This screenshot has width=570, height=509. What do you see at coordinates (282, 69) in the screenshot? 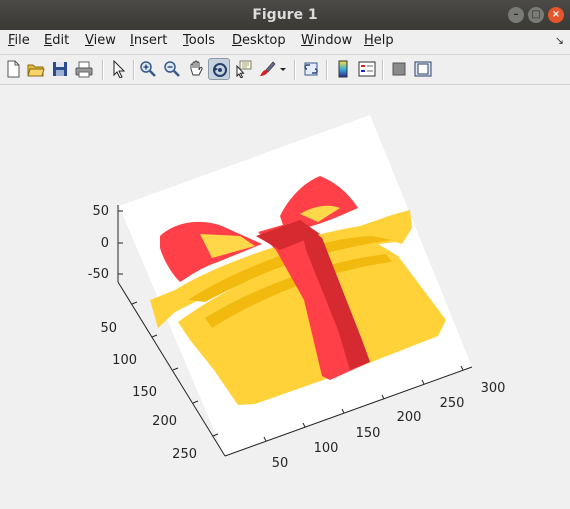
I see `brush-dropdown-icon` at bounding box center [282, 69].